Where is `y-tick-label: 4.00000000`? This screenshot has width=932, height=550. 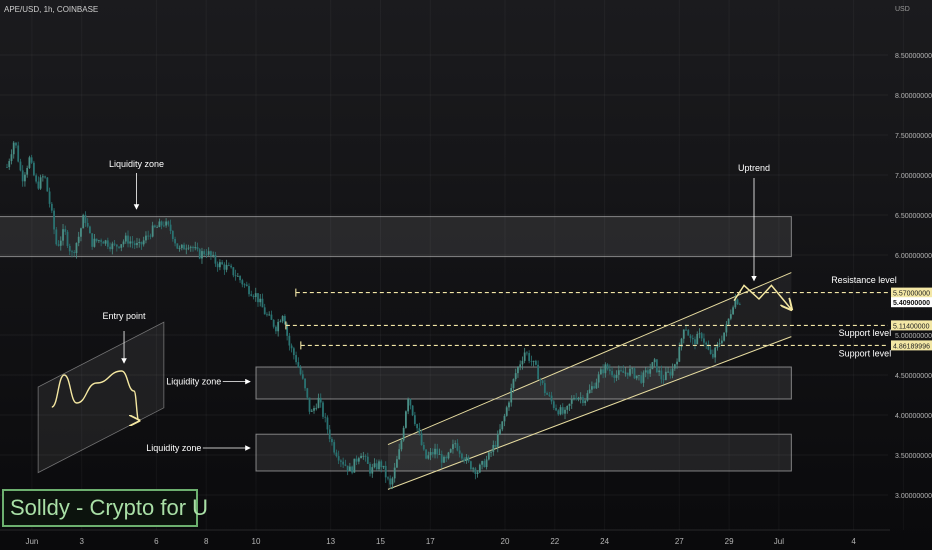
y-tick-label: 4.00000000 is located at coordinates (913, 416).